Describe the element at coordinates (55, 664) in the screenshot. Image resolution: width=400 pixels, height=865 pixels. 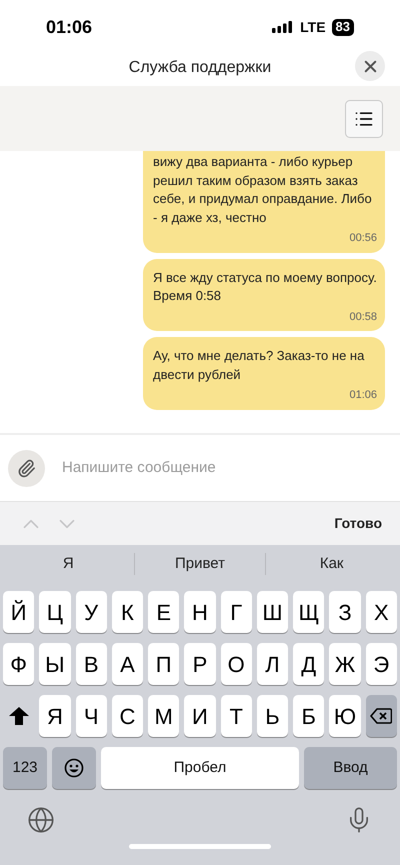
I see `keyboard-key: Ы` at that location.